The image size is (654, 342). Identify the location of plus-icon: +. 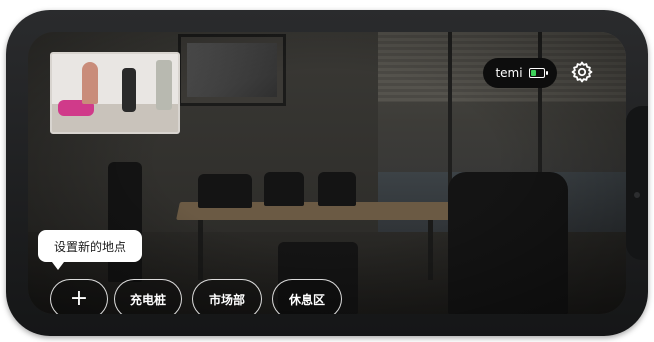
(79, 298).